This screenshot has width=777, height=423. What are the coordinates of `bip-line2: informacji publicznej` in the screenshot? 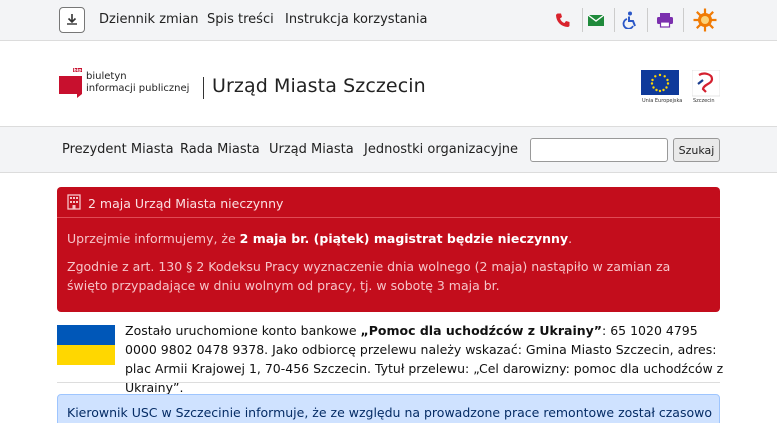 It's located at (137, 88).